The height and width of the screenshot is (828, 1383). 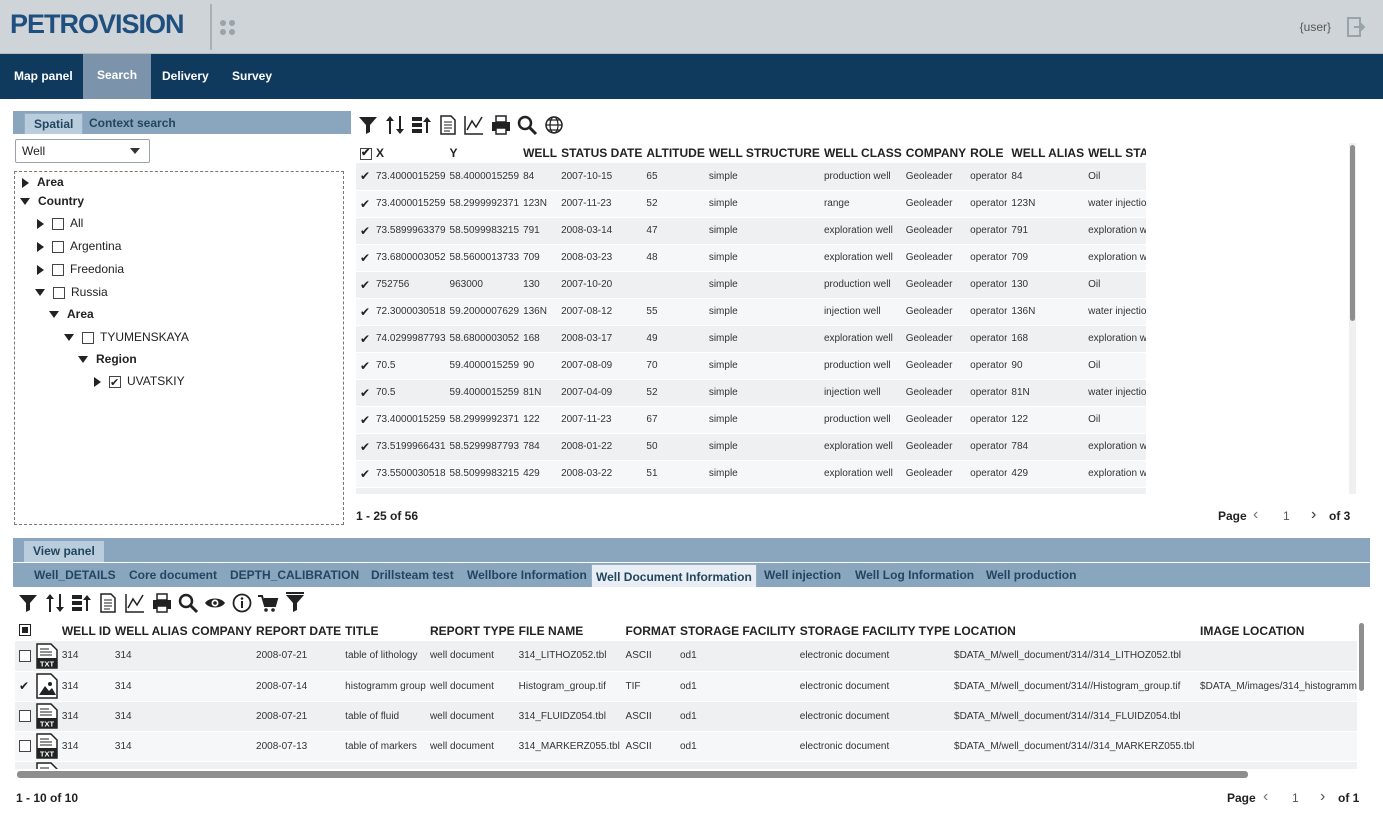 What do you see at coordinates (674, 575) in the screenshot?
I see `tab-well-document-information: Well Document Information` at bounding box center [674, 575].